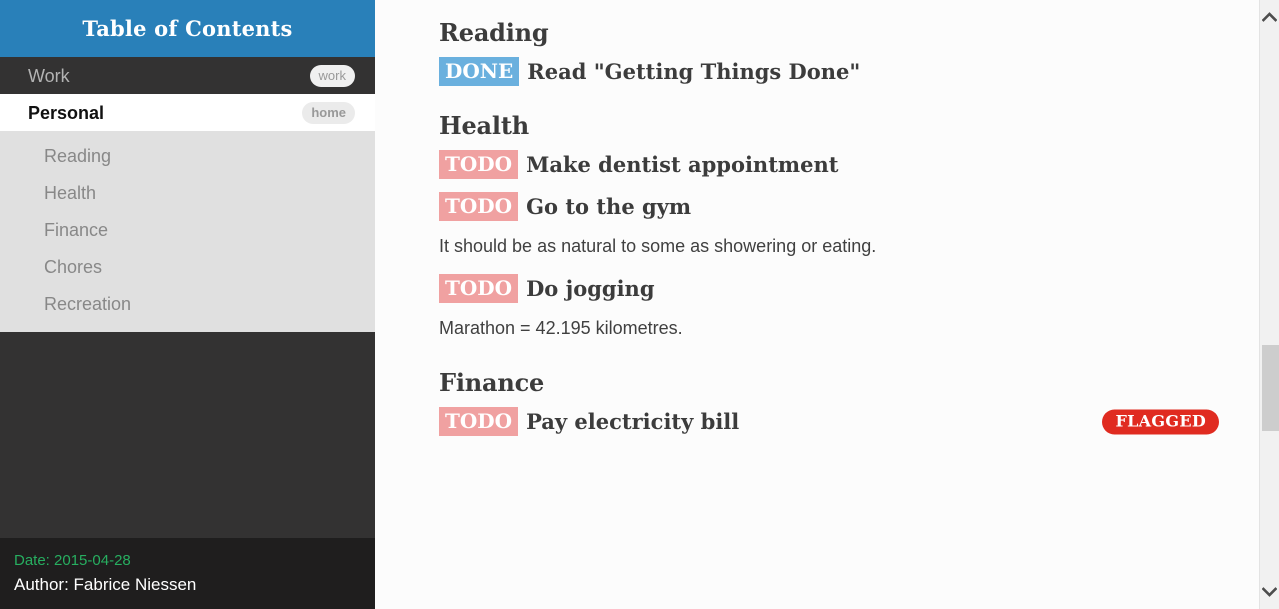 This screenshot has height=609, width=1279. What do you see at coordinates (1269, 304) in the screenshot?
I see `vertical-scrollbar` at bounding box center [1269, 304].